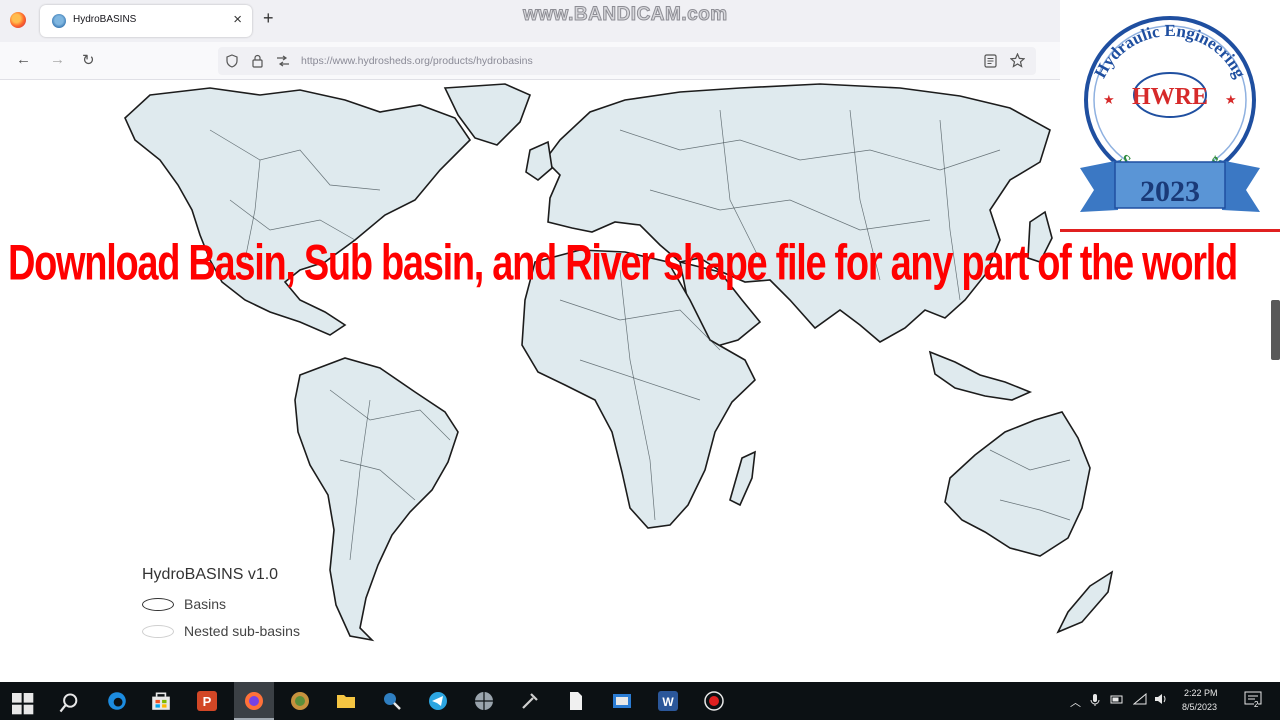 The height and width of the screenshot is (720, 1280). I want to click on new-zealand-landmass, so click(1085, 602).